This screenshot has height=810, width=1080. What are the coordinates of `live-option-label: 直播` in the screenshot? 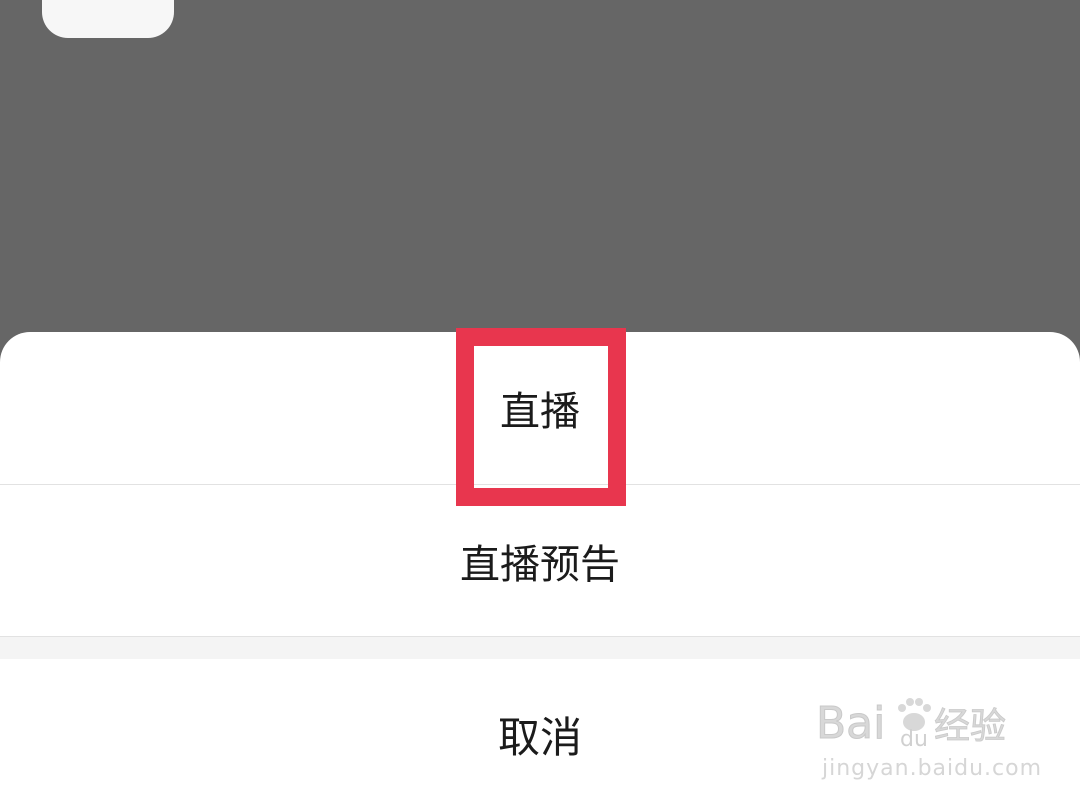 It's located at (540, 412).